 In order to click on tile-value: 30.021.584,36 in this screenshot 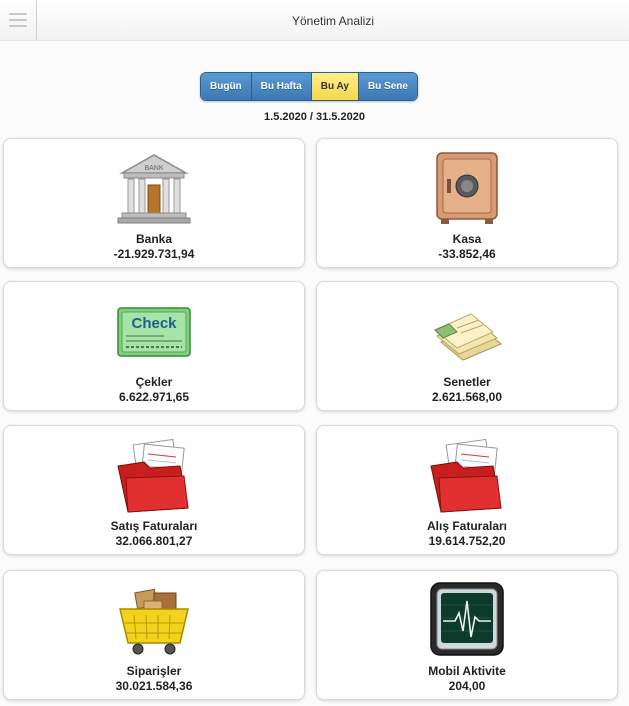, I will do `click(154, 686)`.